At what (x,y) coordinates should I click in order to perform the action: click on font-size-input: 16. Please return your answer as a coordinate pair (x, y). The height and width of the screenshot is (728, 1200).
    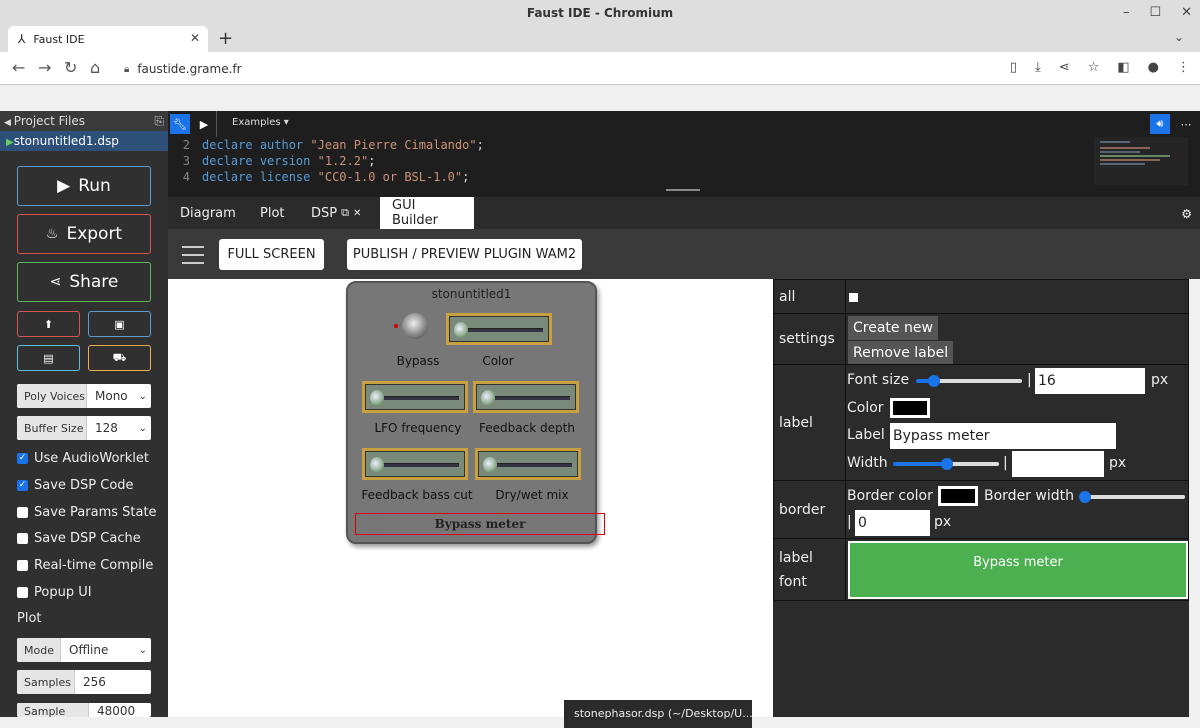
    Looking at the image, I should click on (1090, 381).